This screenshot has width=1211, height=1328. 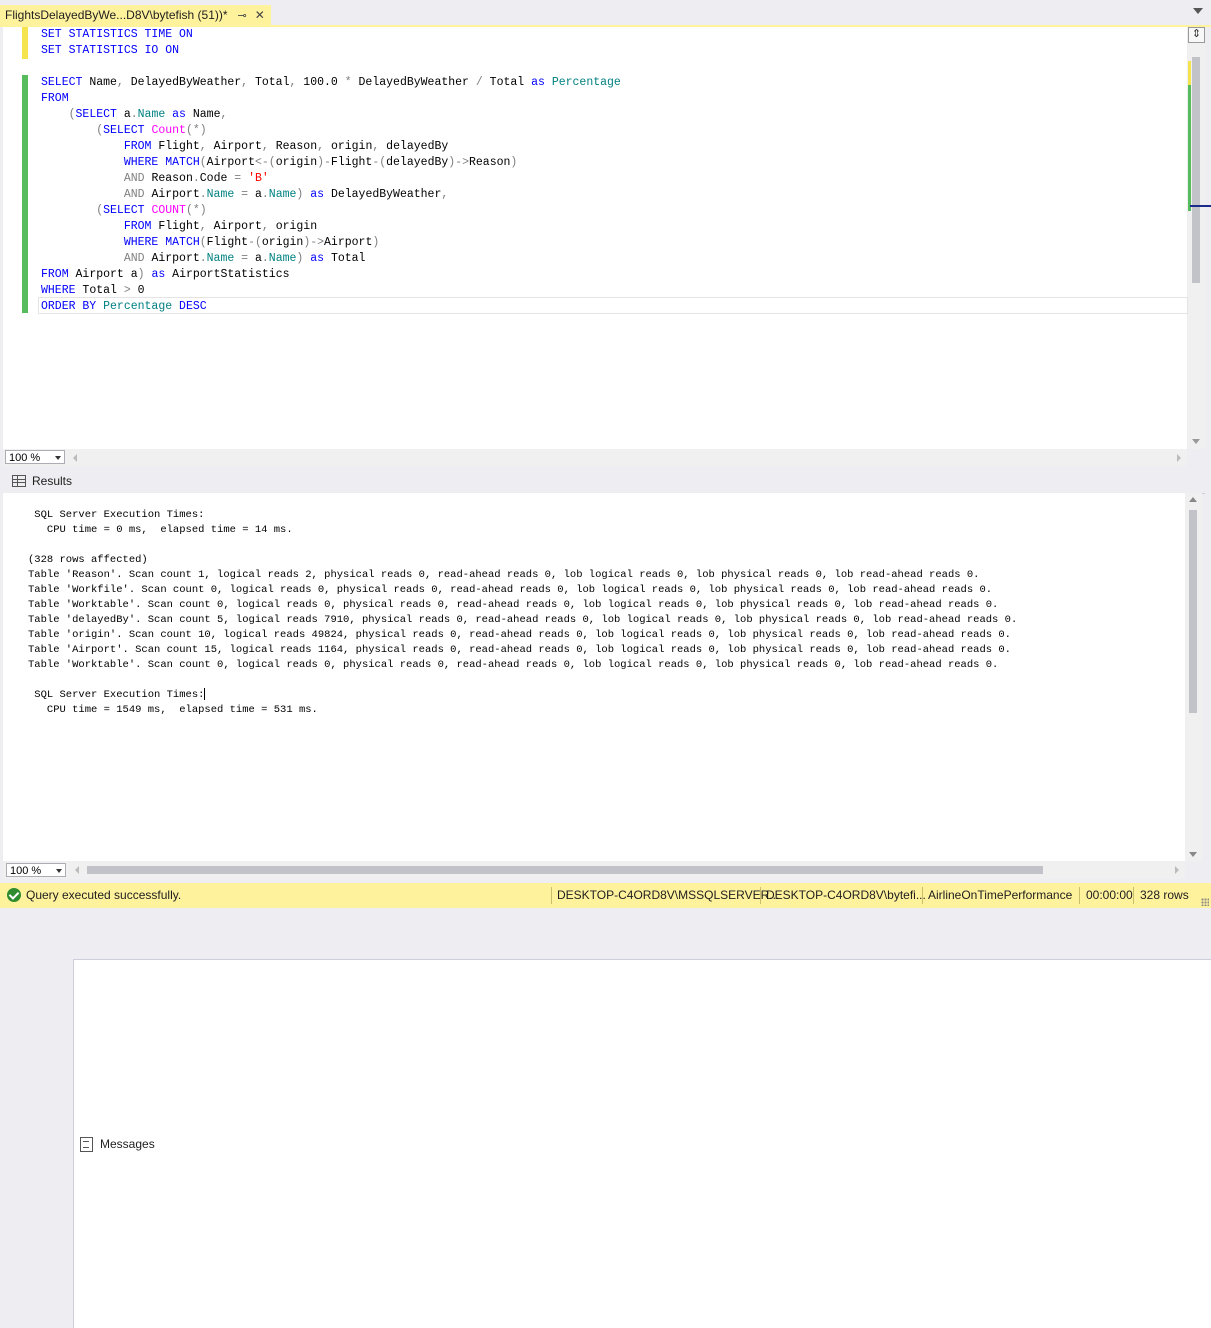 I want to click on editor-zoom-select: 100 %, so click(x=35, y=457).